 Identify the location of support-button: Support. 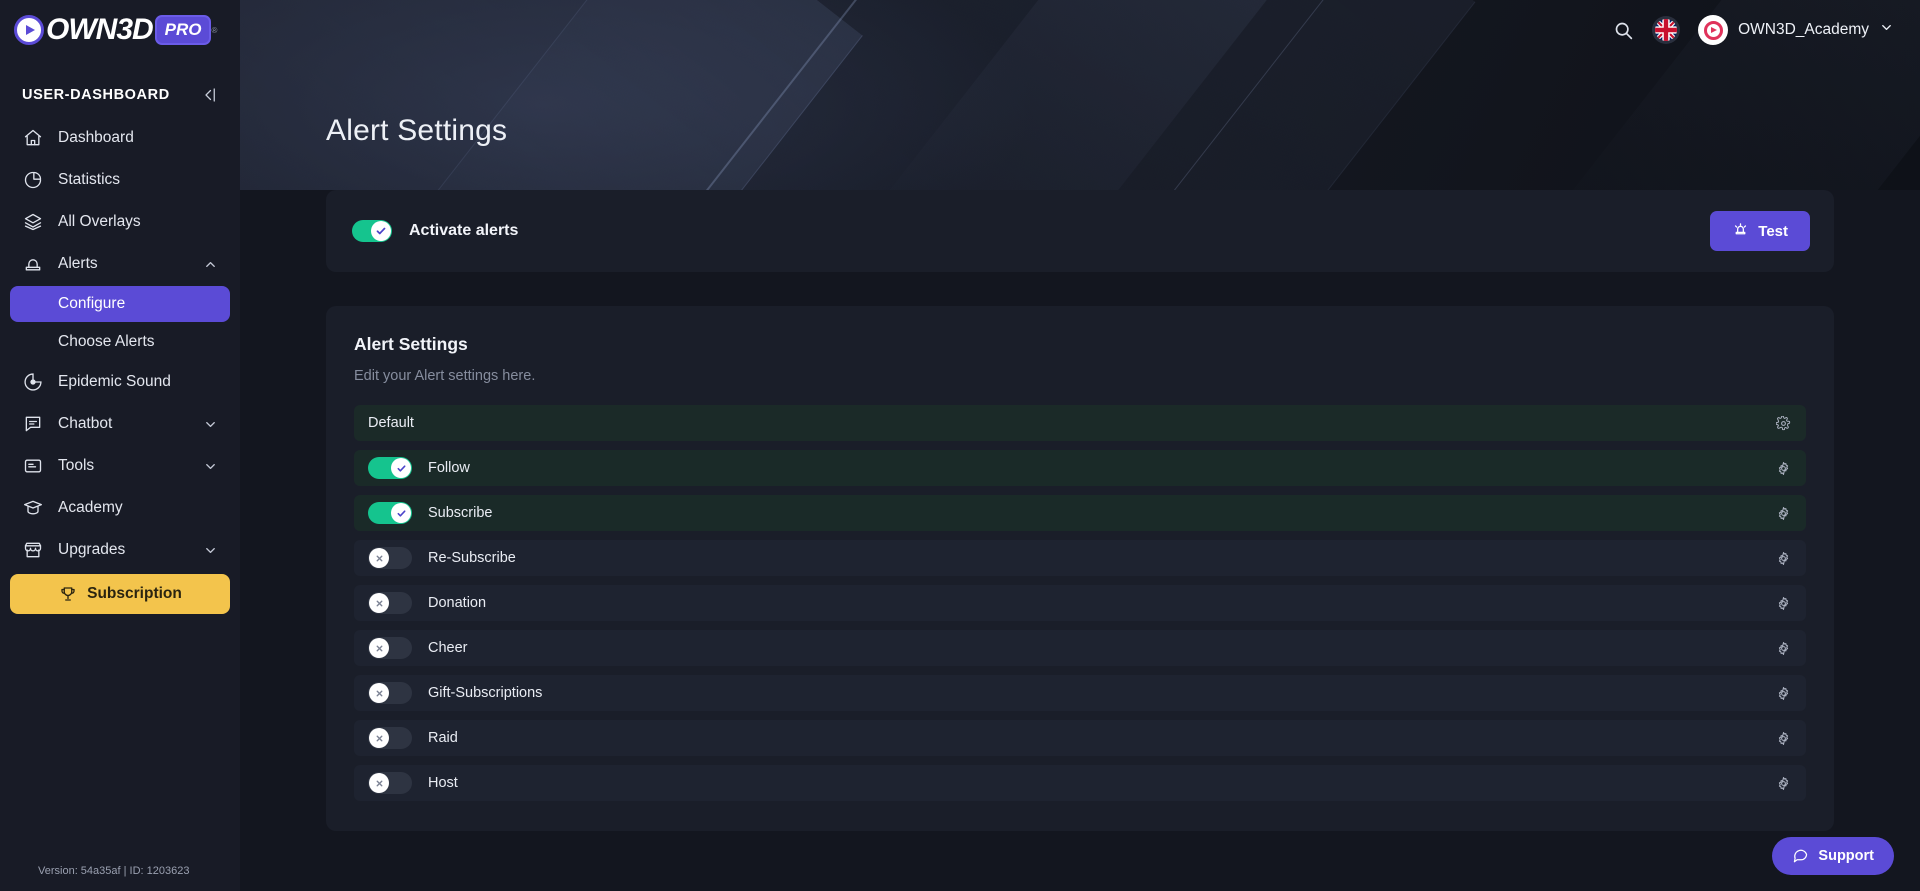
(1833, 856).